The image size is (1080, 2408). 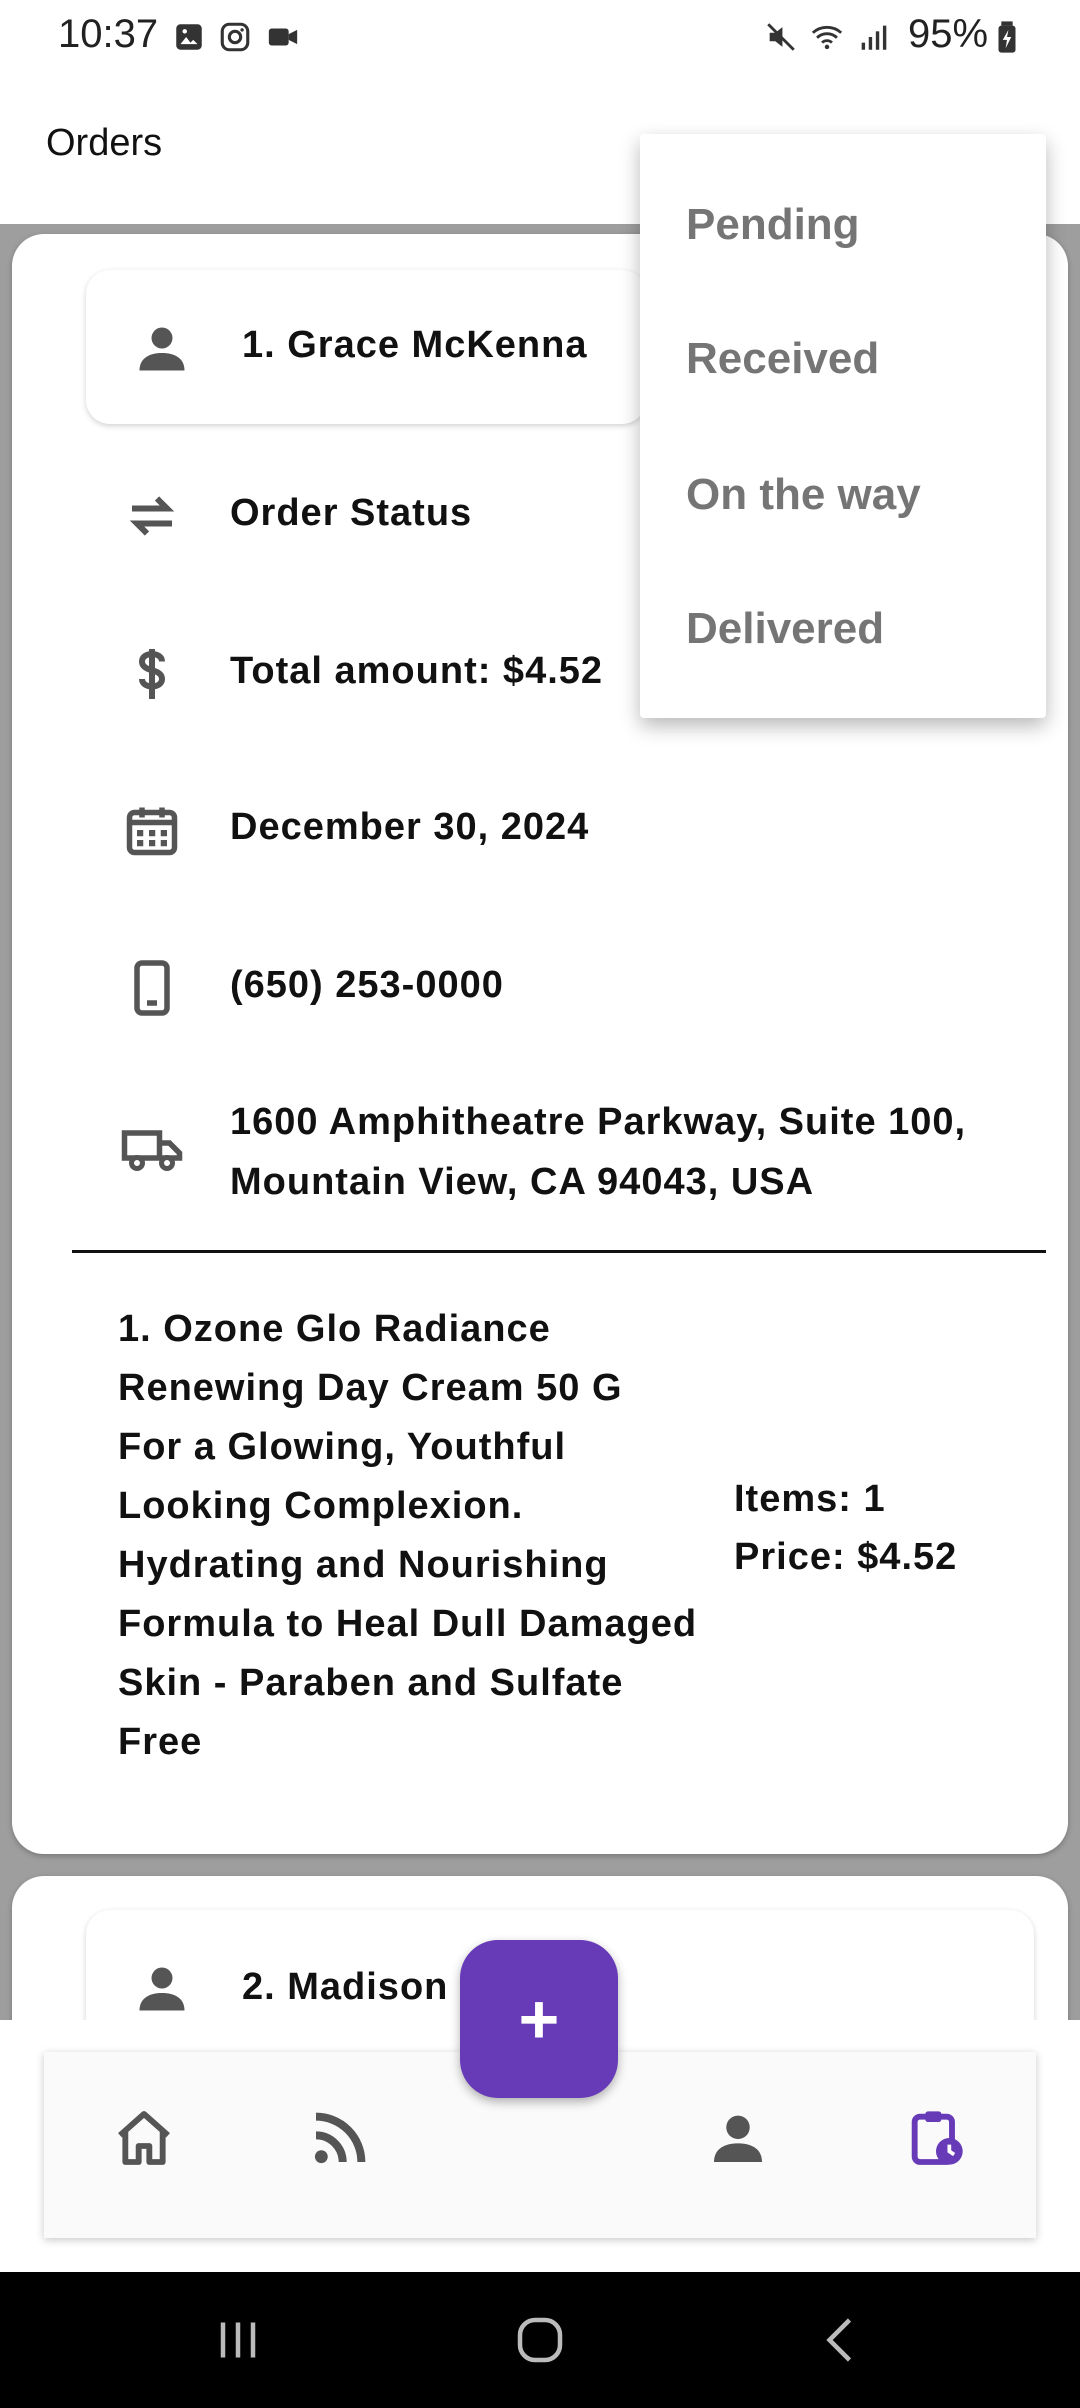 What do you see at coordinates (152, 516) in the screenshot?
I see `swap-icon` at bounding box center [152, 516].